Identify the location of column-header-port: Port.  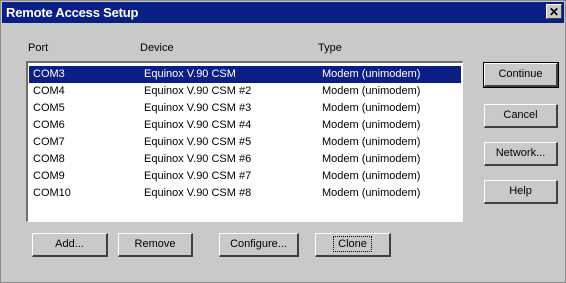
(38, 48).